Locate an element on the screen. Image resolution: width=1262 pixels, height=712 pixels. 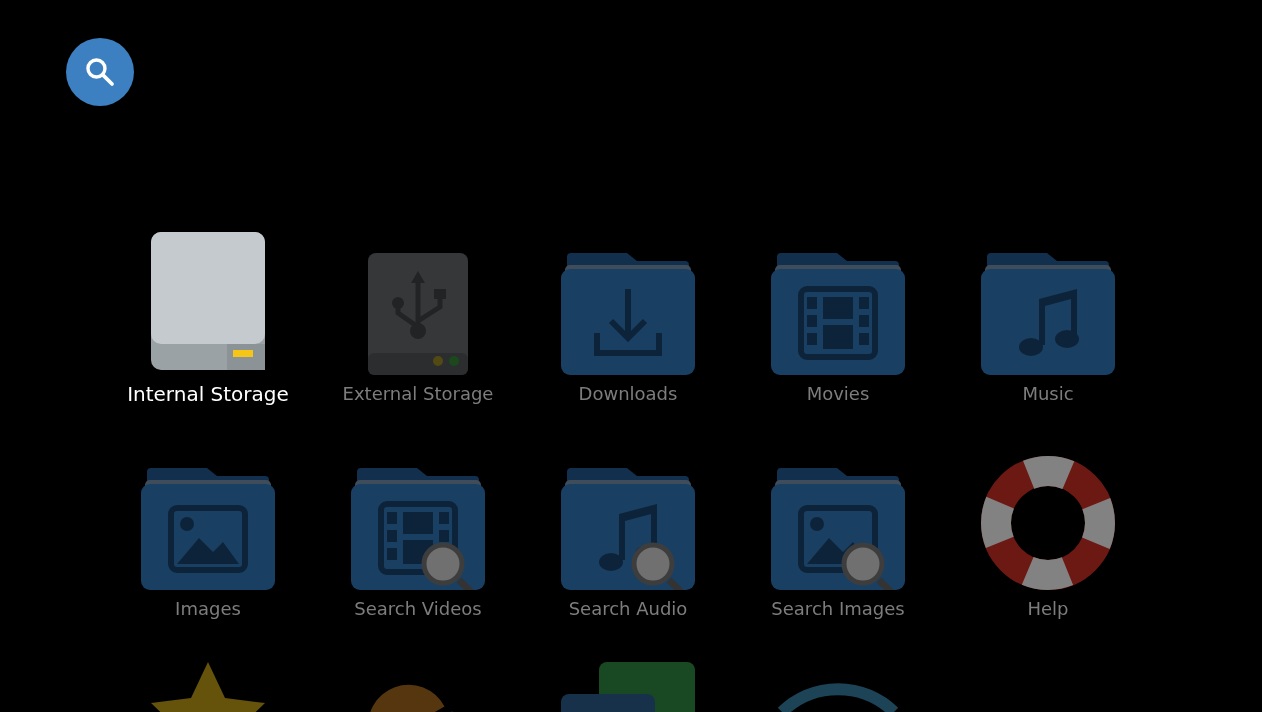
shortcut-tile: Search Videos is located at coordinates (418, 547).